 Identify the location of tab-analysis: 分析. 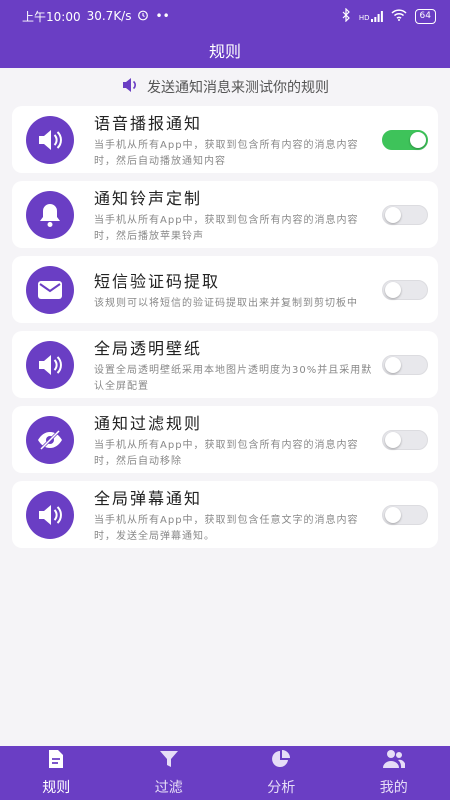
(281, 773).